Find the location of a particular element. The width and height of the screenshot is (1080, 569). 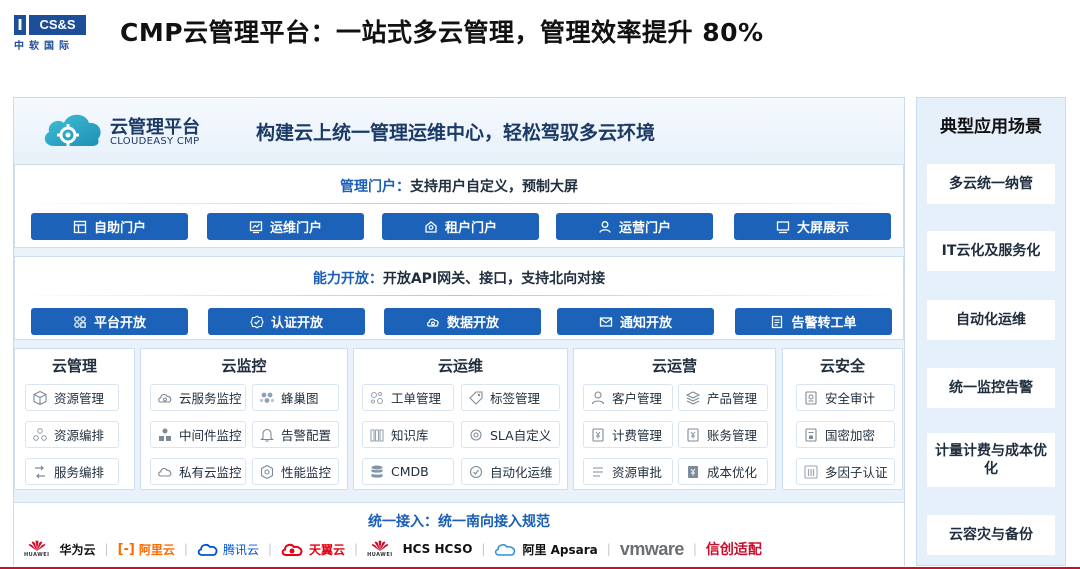

big-screen-button: 大屏展示 is located at coordinates (812, 226).